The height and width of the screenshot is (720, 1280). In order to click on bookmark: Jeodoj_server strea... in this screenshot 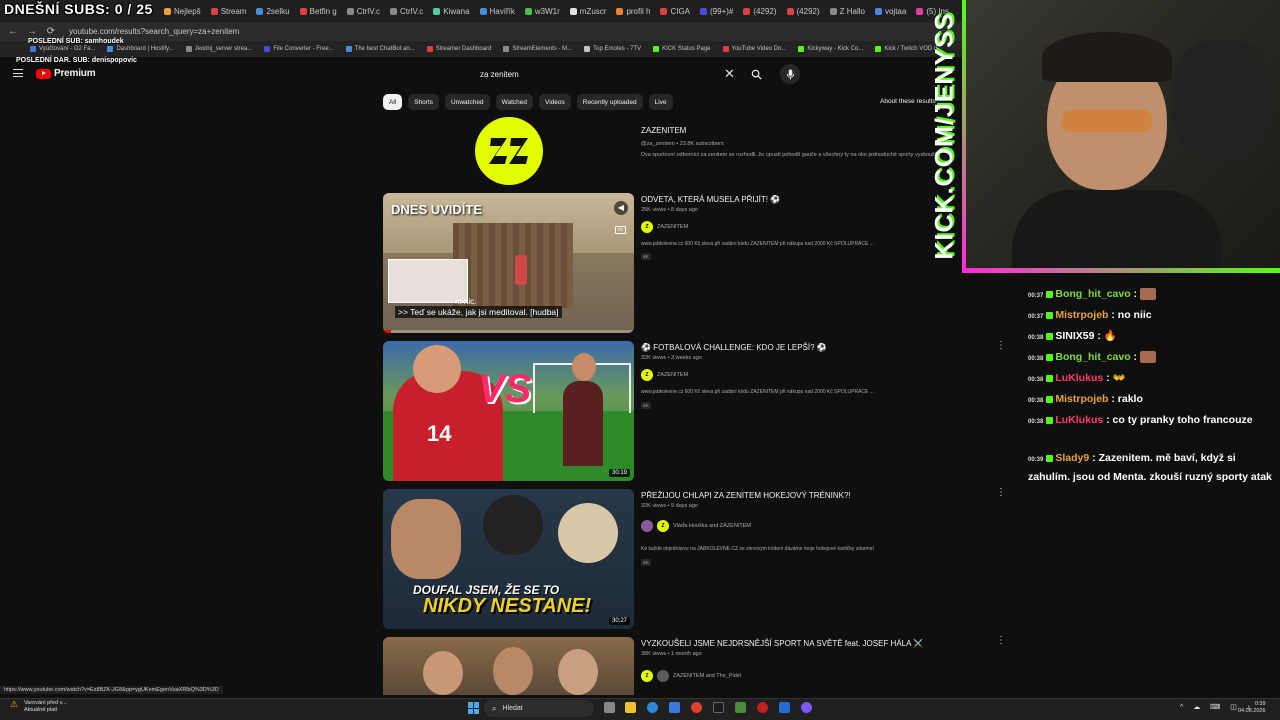, I will do `click(218, 49)`.